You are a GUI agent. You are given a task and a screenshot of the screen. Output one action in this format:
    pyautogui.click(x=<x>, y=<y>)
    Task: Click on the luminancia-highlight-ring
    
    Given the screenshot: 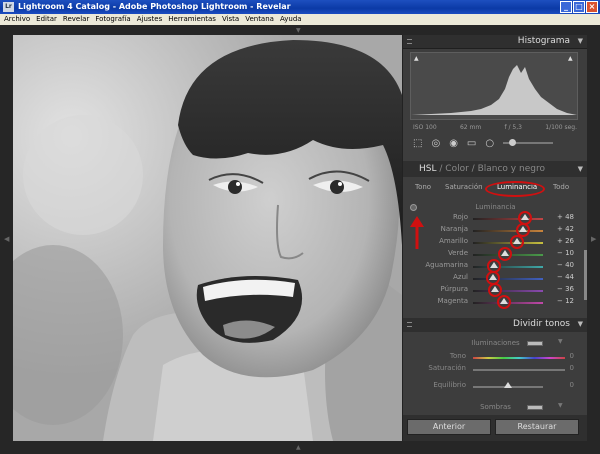 What is the action you would take?
    pyautogui.click(x=515, y=189)
    